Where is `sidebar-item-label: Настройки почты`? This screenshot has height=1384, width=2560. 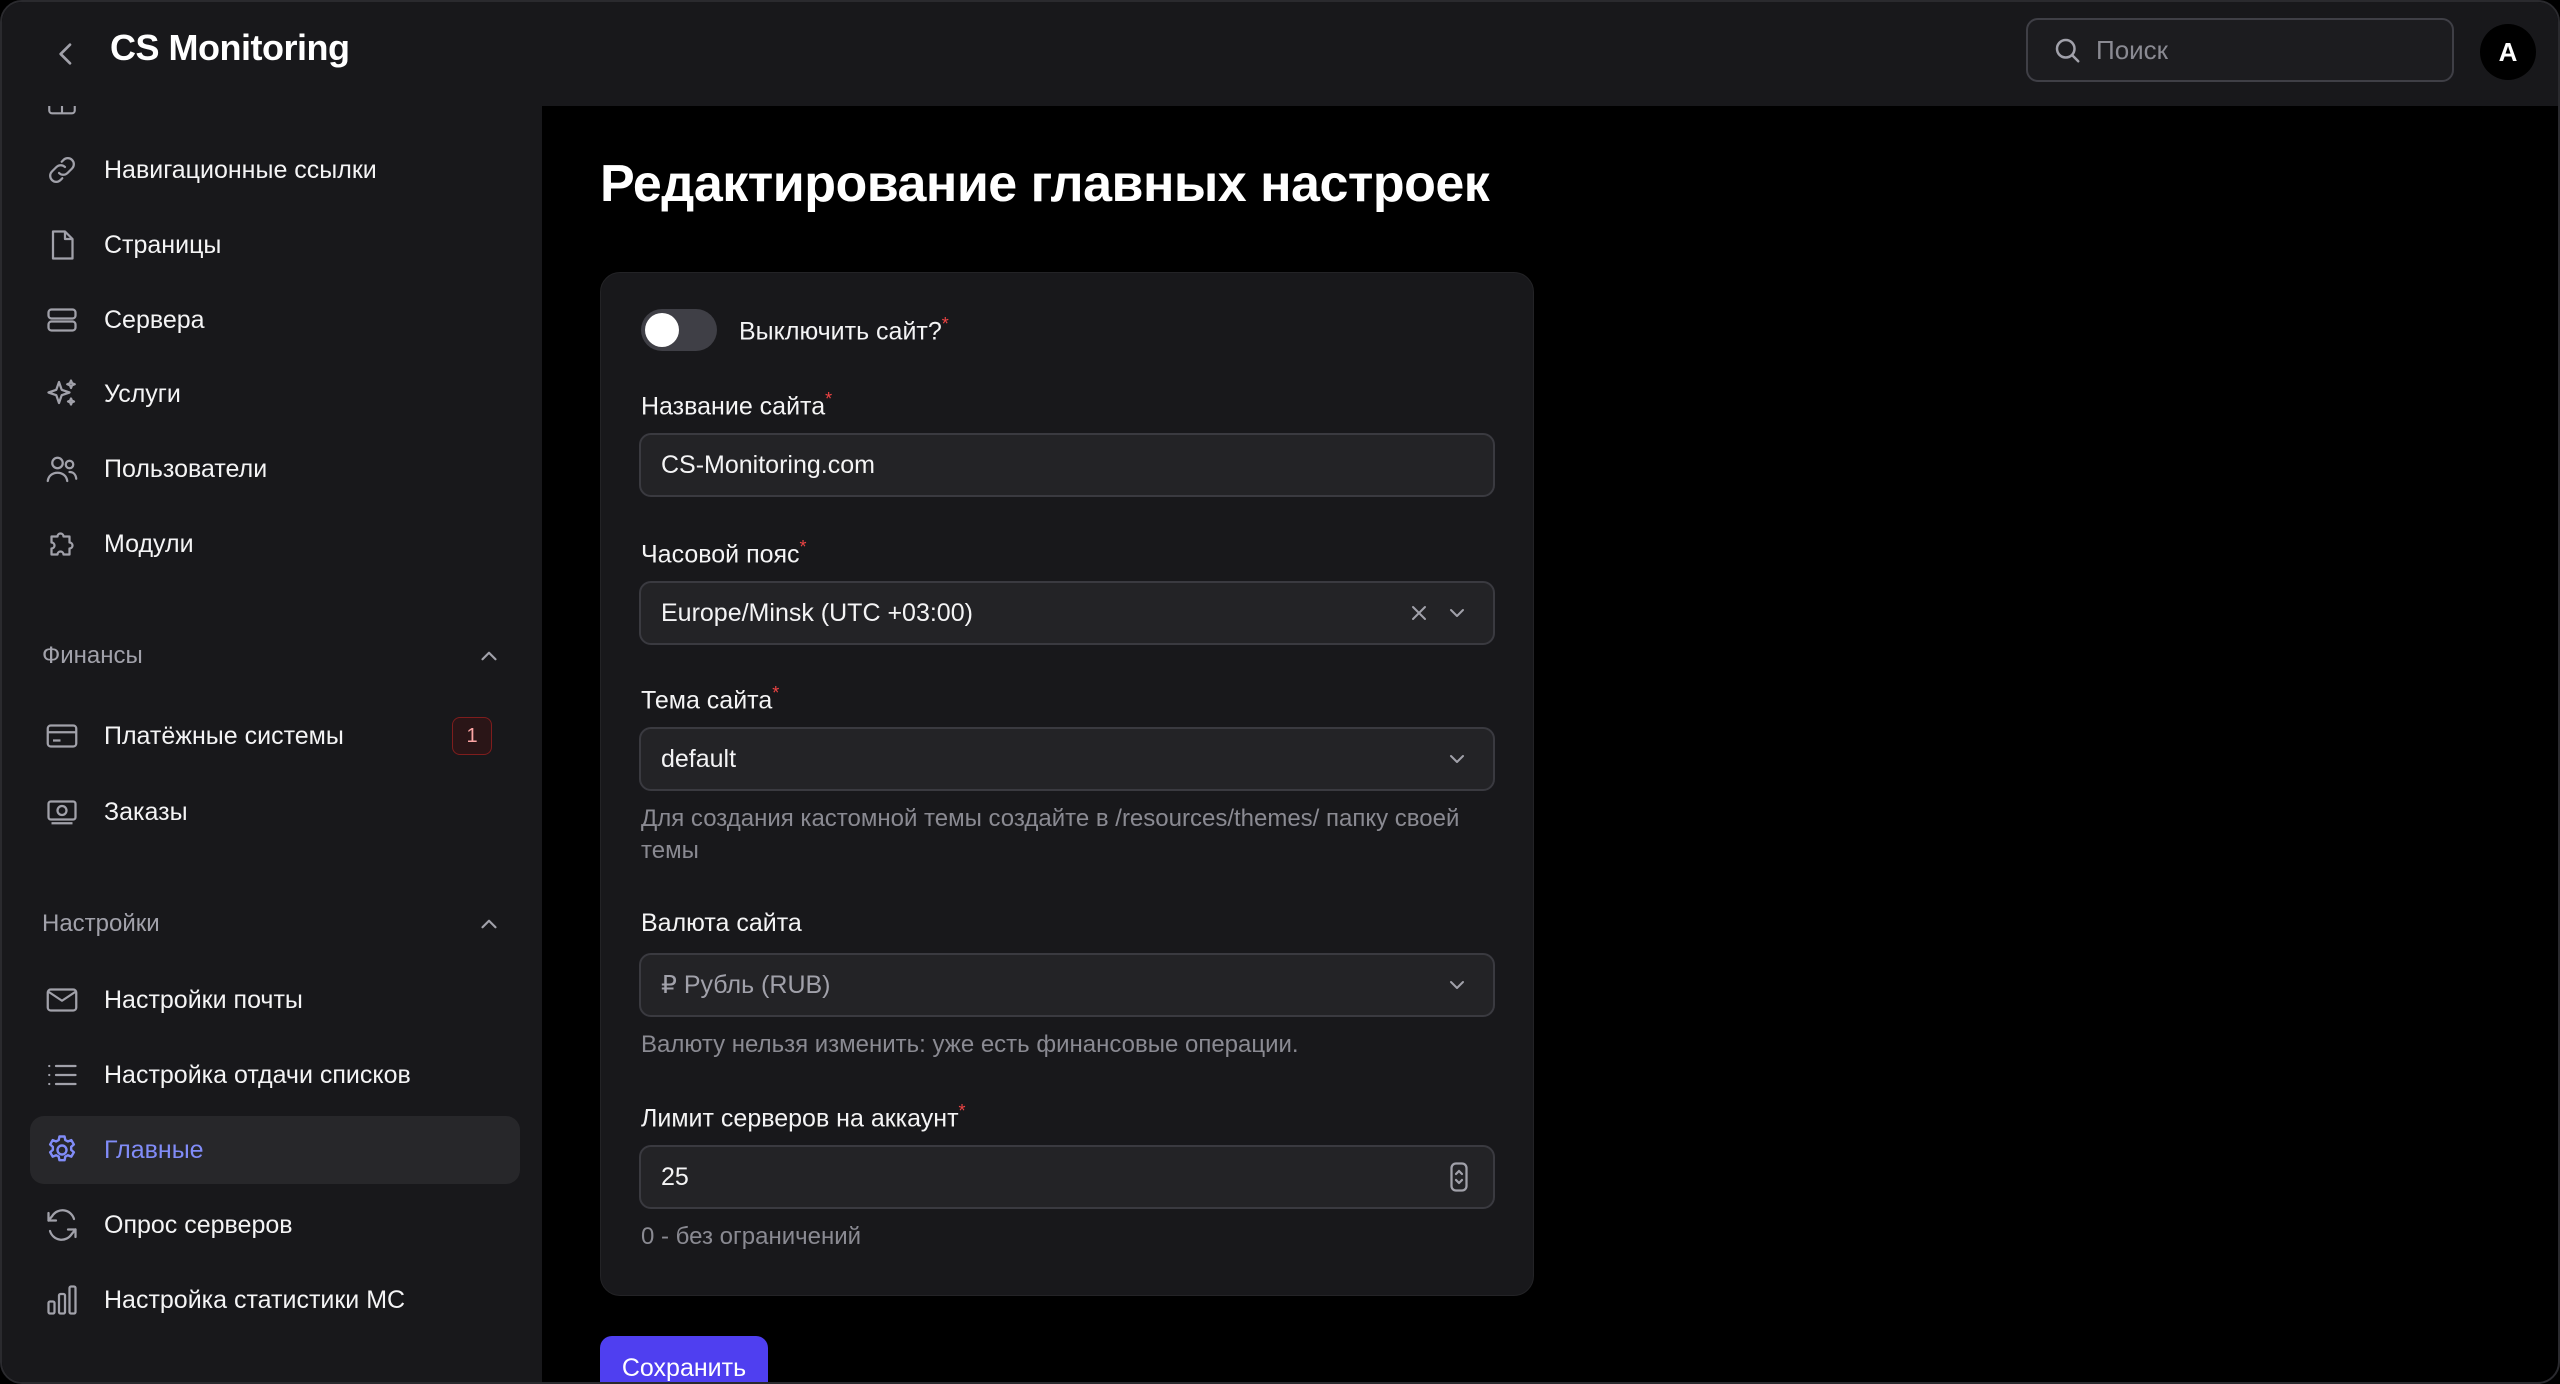 sidebar-item-label: Настройки почты is located at coordinates (203, 999).